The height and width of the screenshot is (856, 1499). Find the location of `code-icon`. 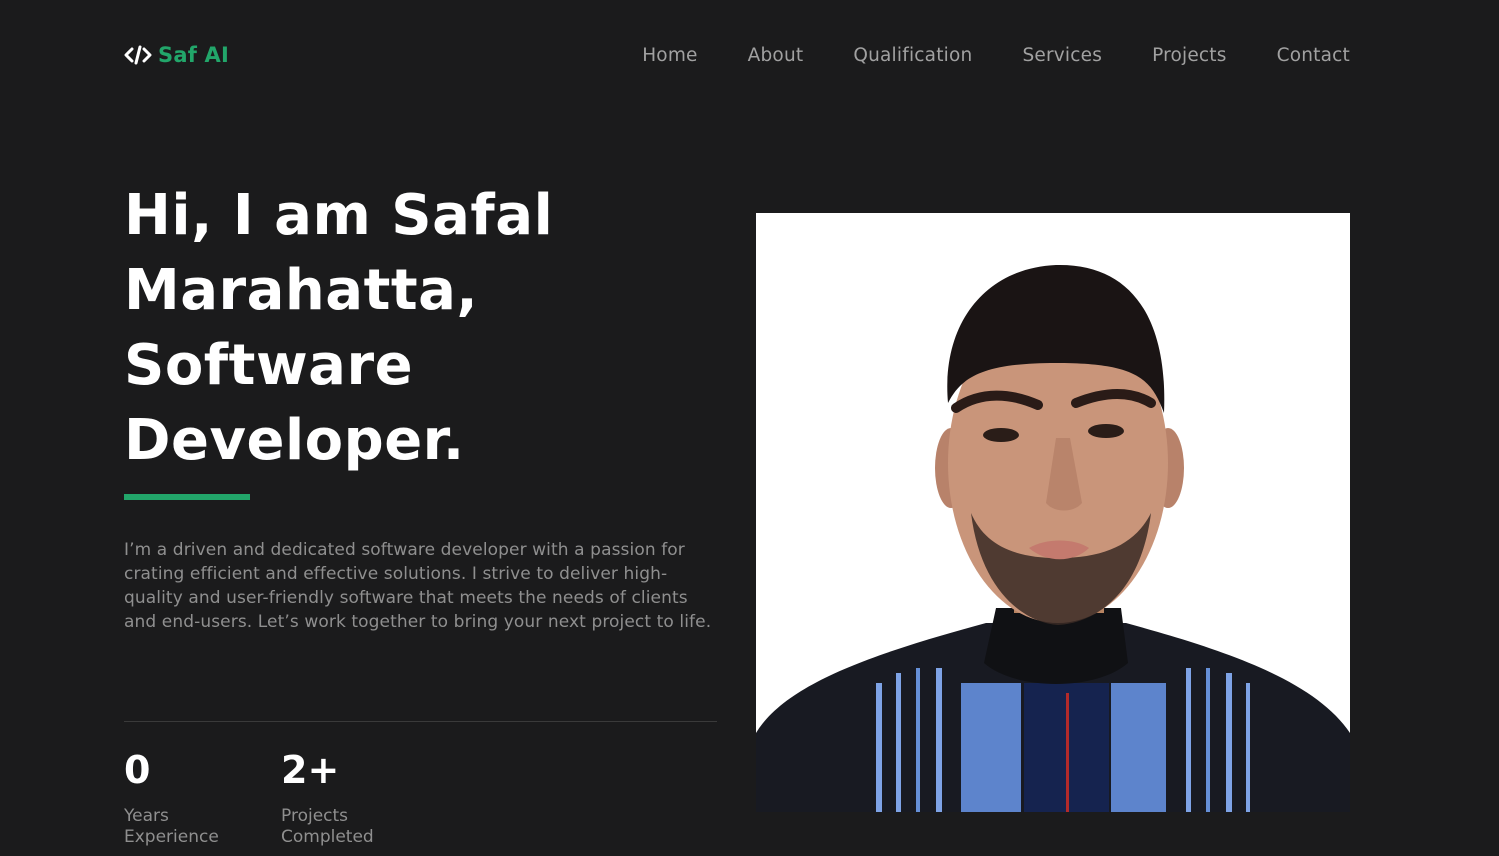

code-icon is located at coordinates (138, 55).